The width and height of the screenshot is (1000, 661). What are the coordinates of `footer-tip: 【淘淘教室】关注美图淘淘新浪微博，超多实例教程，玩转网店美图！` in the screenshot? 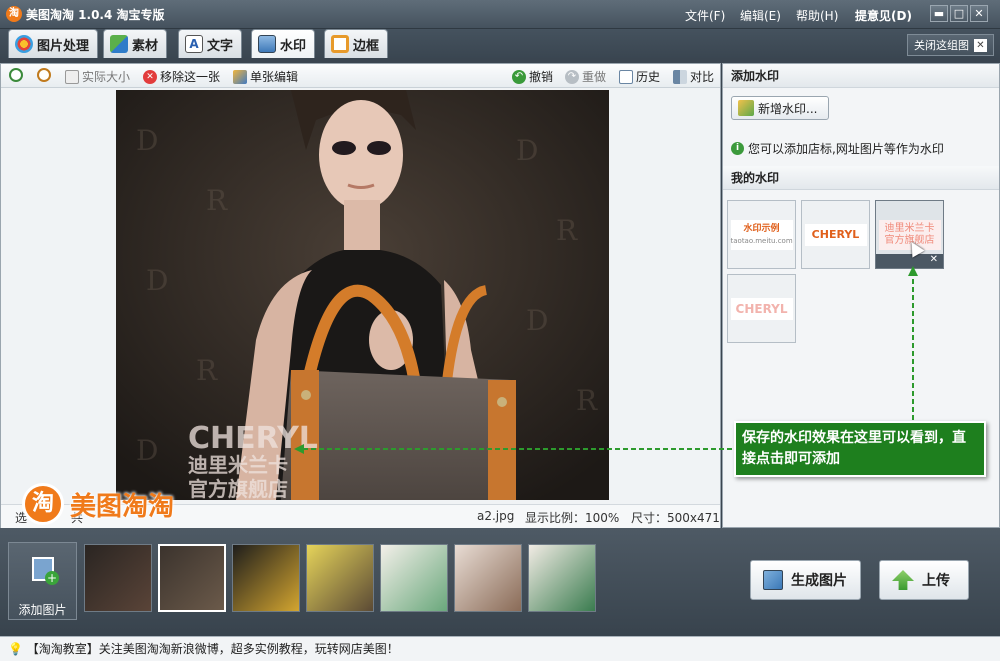 It's located at (213, 649).